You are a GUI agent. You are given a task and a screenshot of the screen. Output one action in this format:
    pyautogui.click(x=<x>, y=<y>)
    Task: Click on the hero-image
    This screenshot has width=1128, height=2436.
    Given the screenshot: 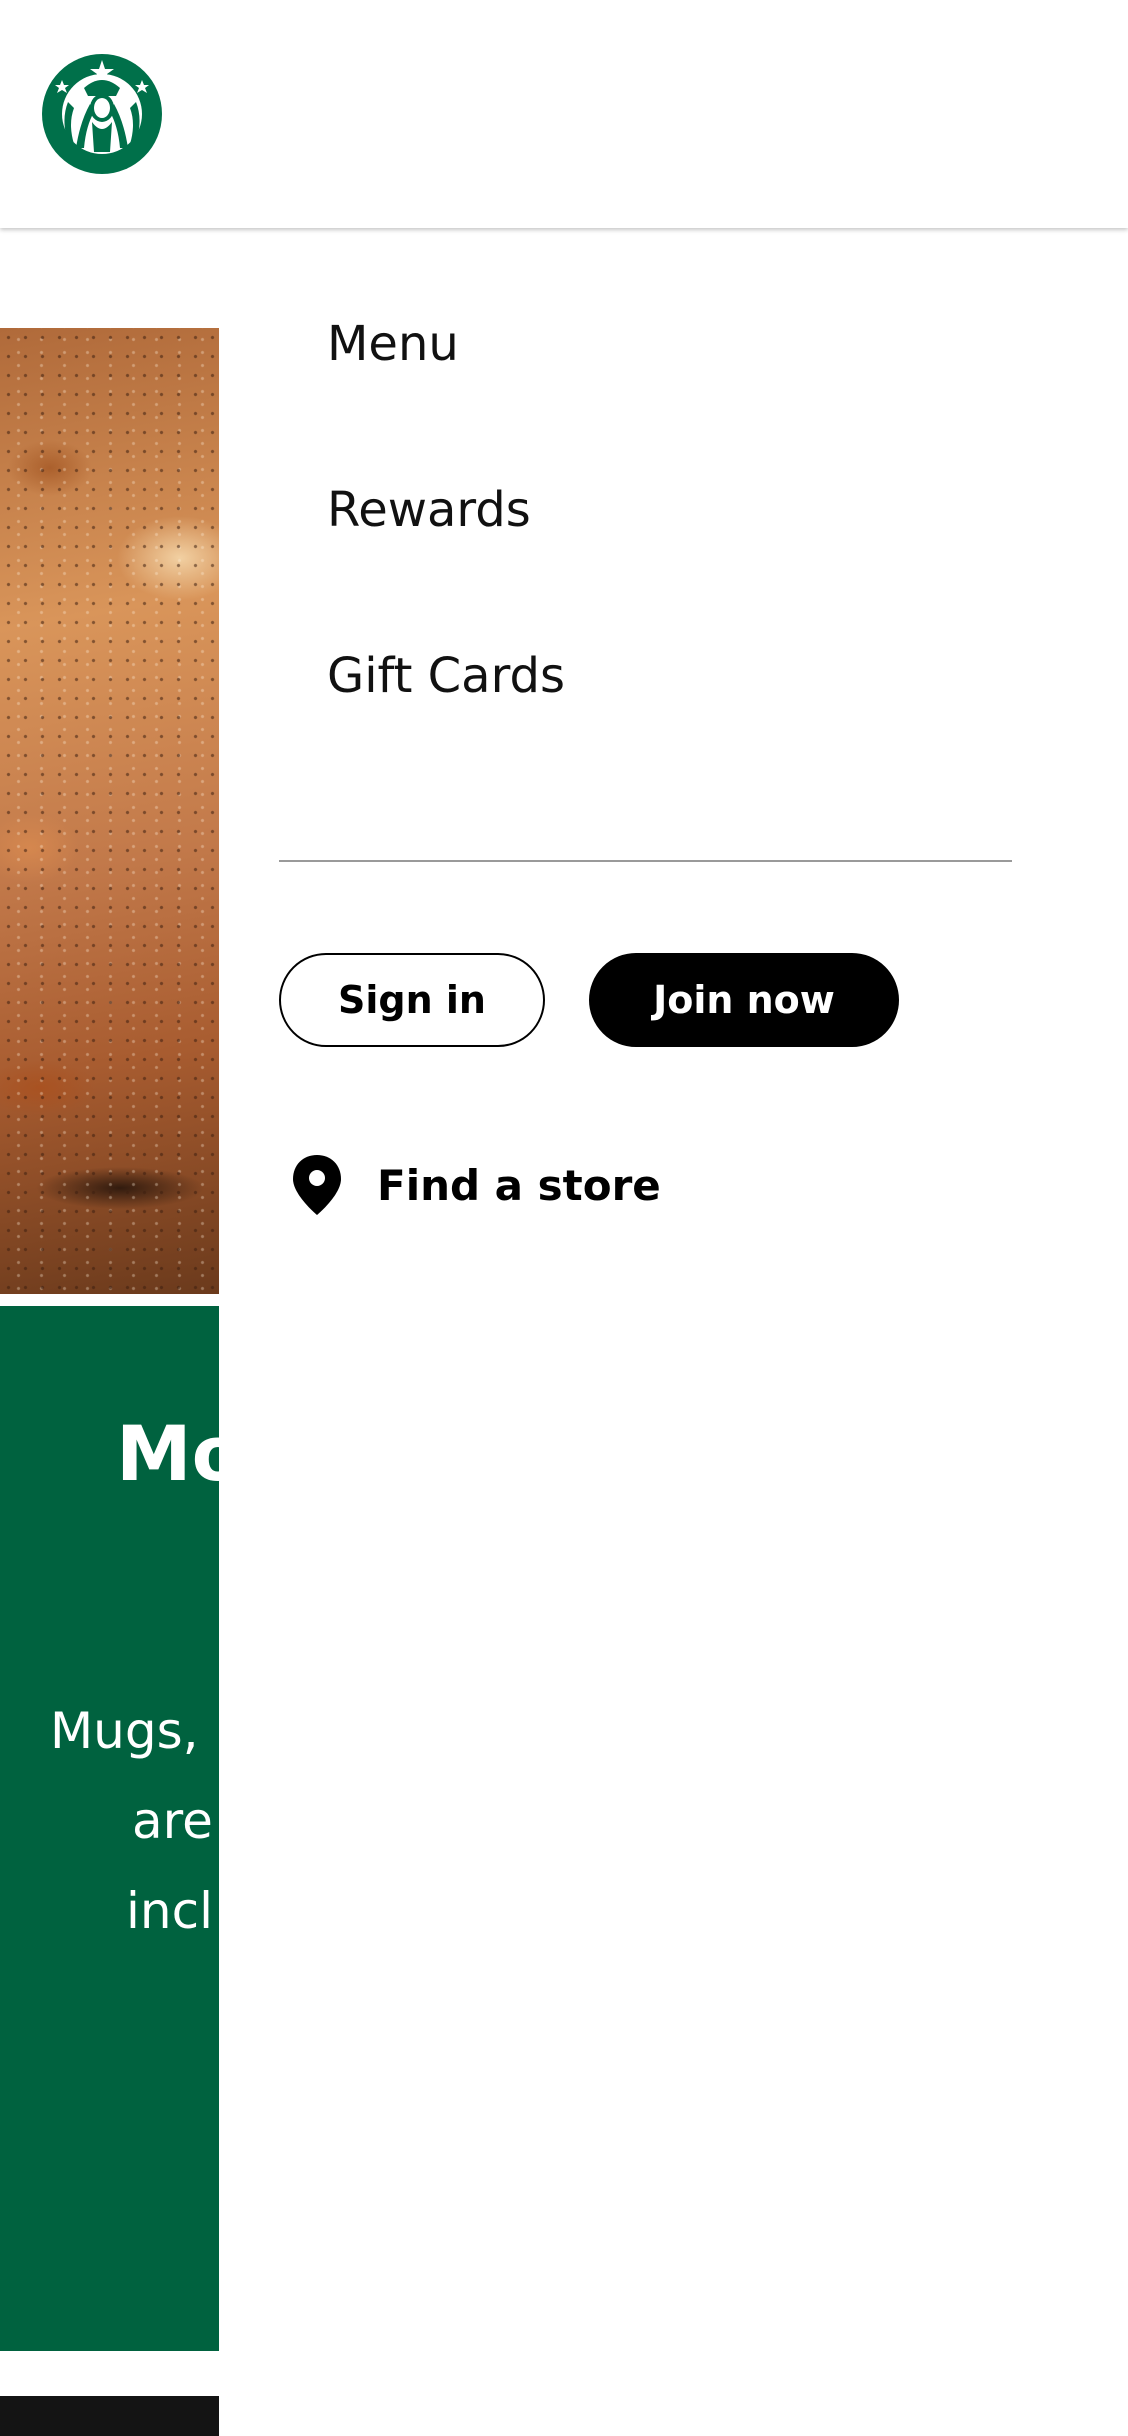 What is the action you would take?
    pyautogui.click(x=109, y=811)
    